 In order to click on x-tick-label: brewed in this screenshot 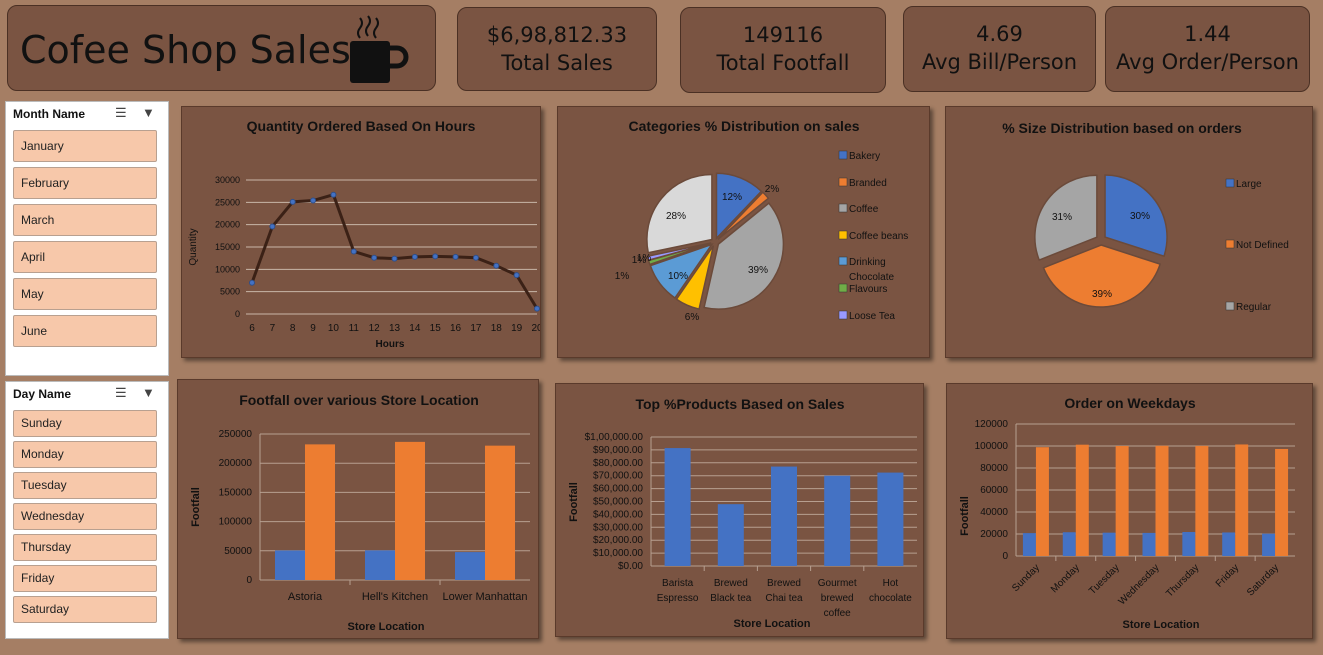, I will do `click(837, 598)`.